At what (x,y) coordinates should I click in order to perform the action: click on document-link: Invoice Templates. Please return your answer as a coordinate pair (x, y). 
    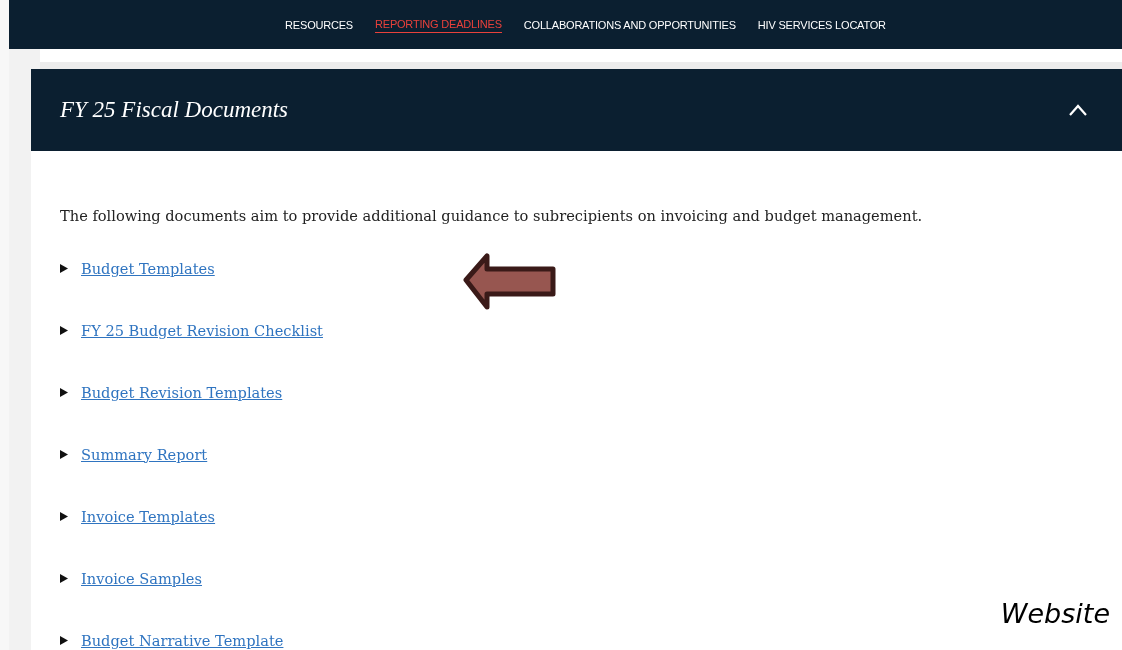
    Looking at the image, I should click on (148, 516).